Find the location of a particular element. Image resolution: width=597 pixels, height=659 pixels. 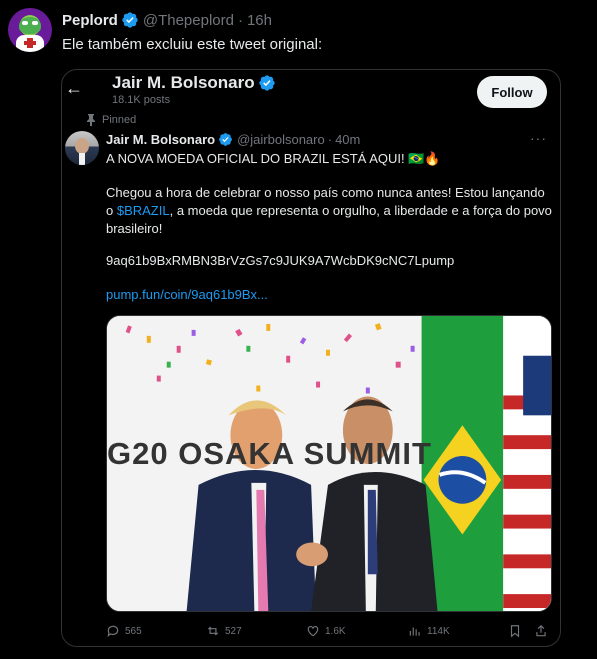

outer-author-name: Peplord is located at coordinates (90, 20).